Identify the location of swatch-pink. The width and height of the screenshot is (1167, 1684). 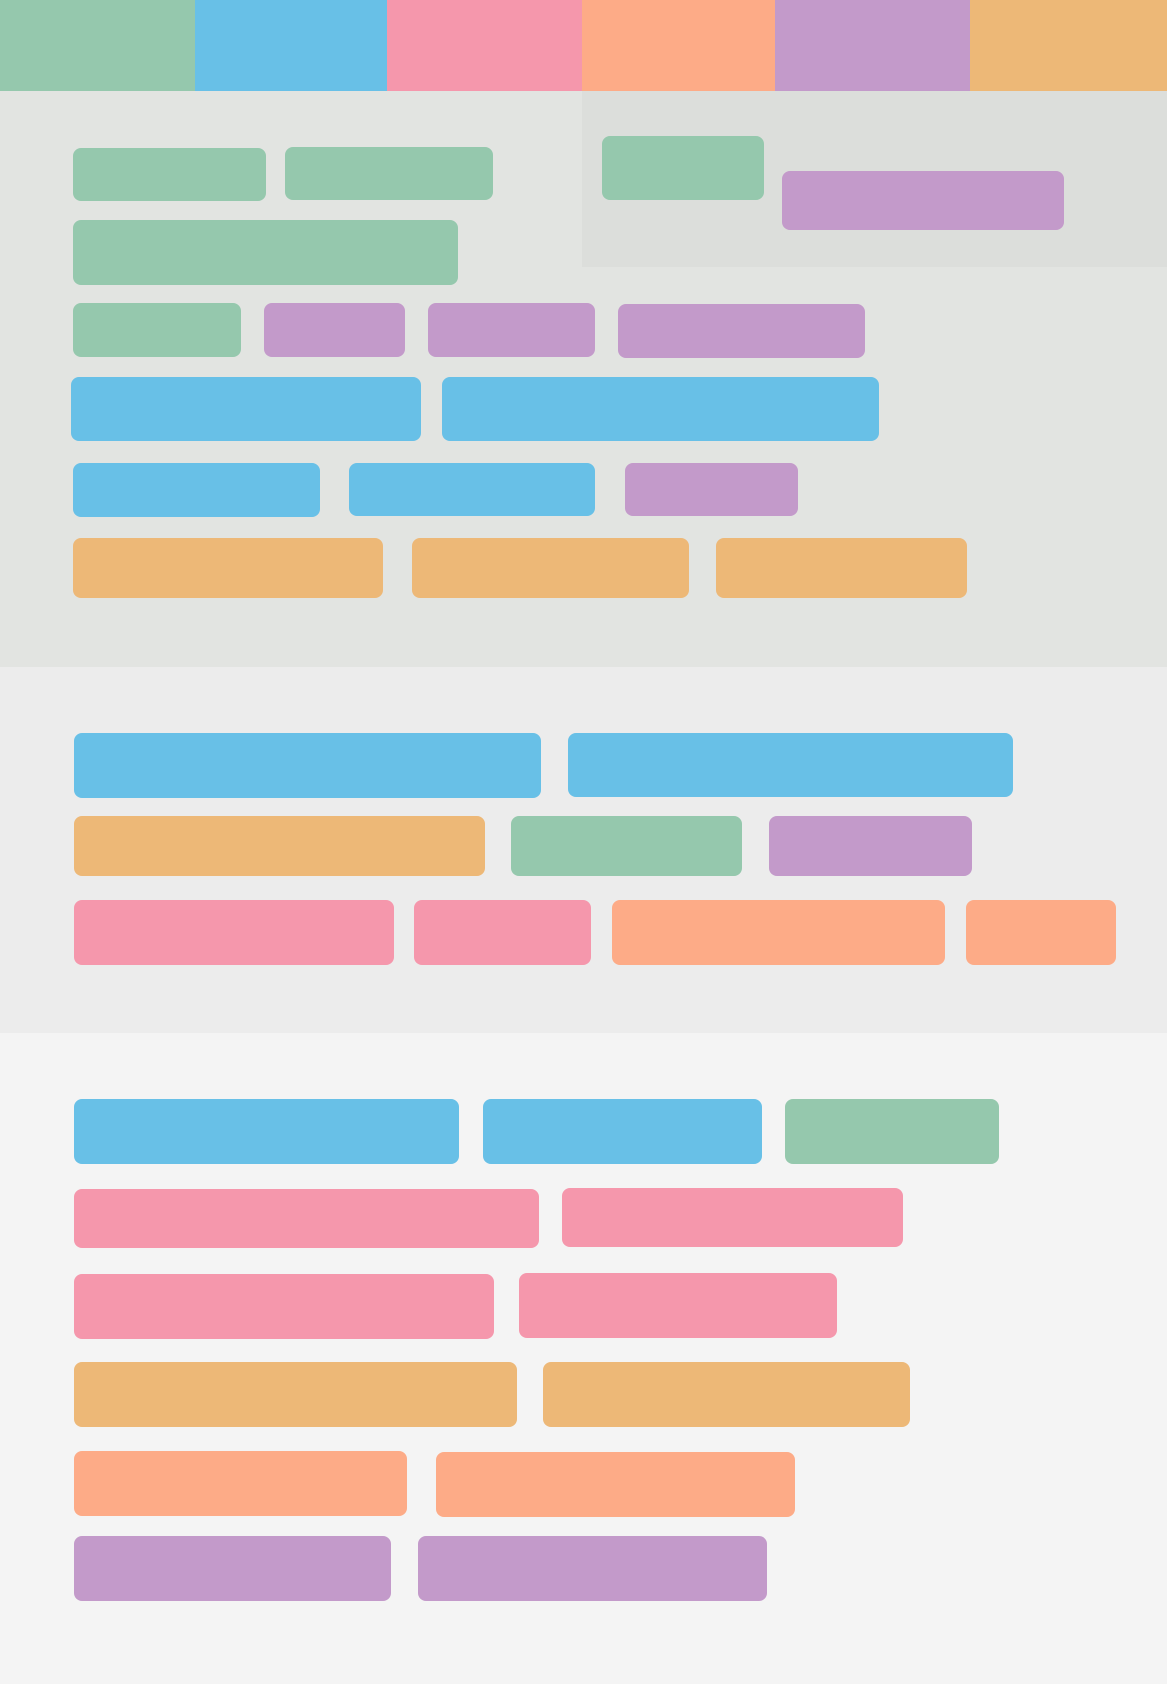
(484, 45).